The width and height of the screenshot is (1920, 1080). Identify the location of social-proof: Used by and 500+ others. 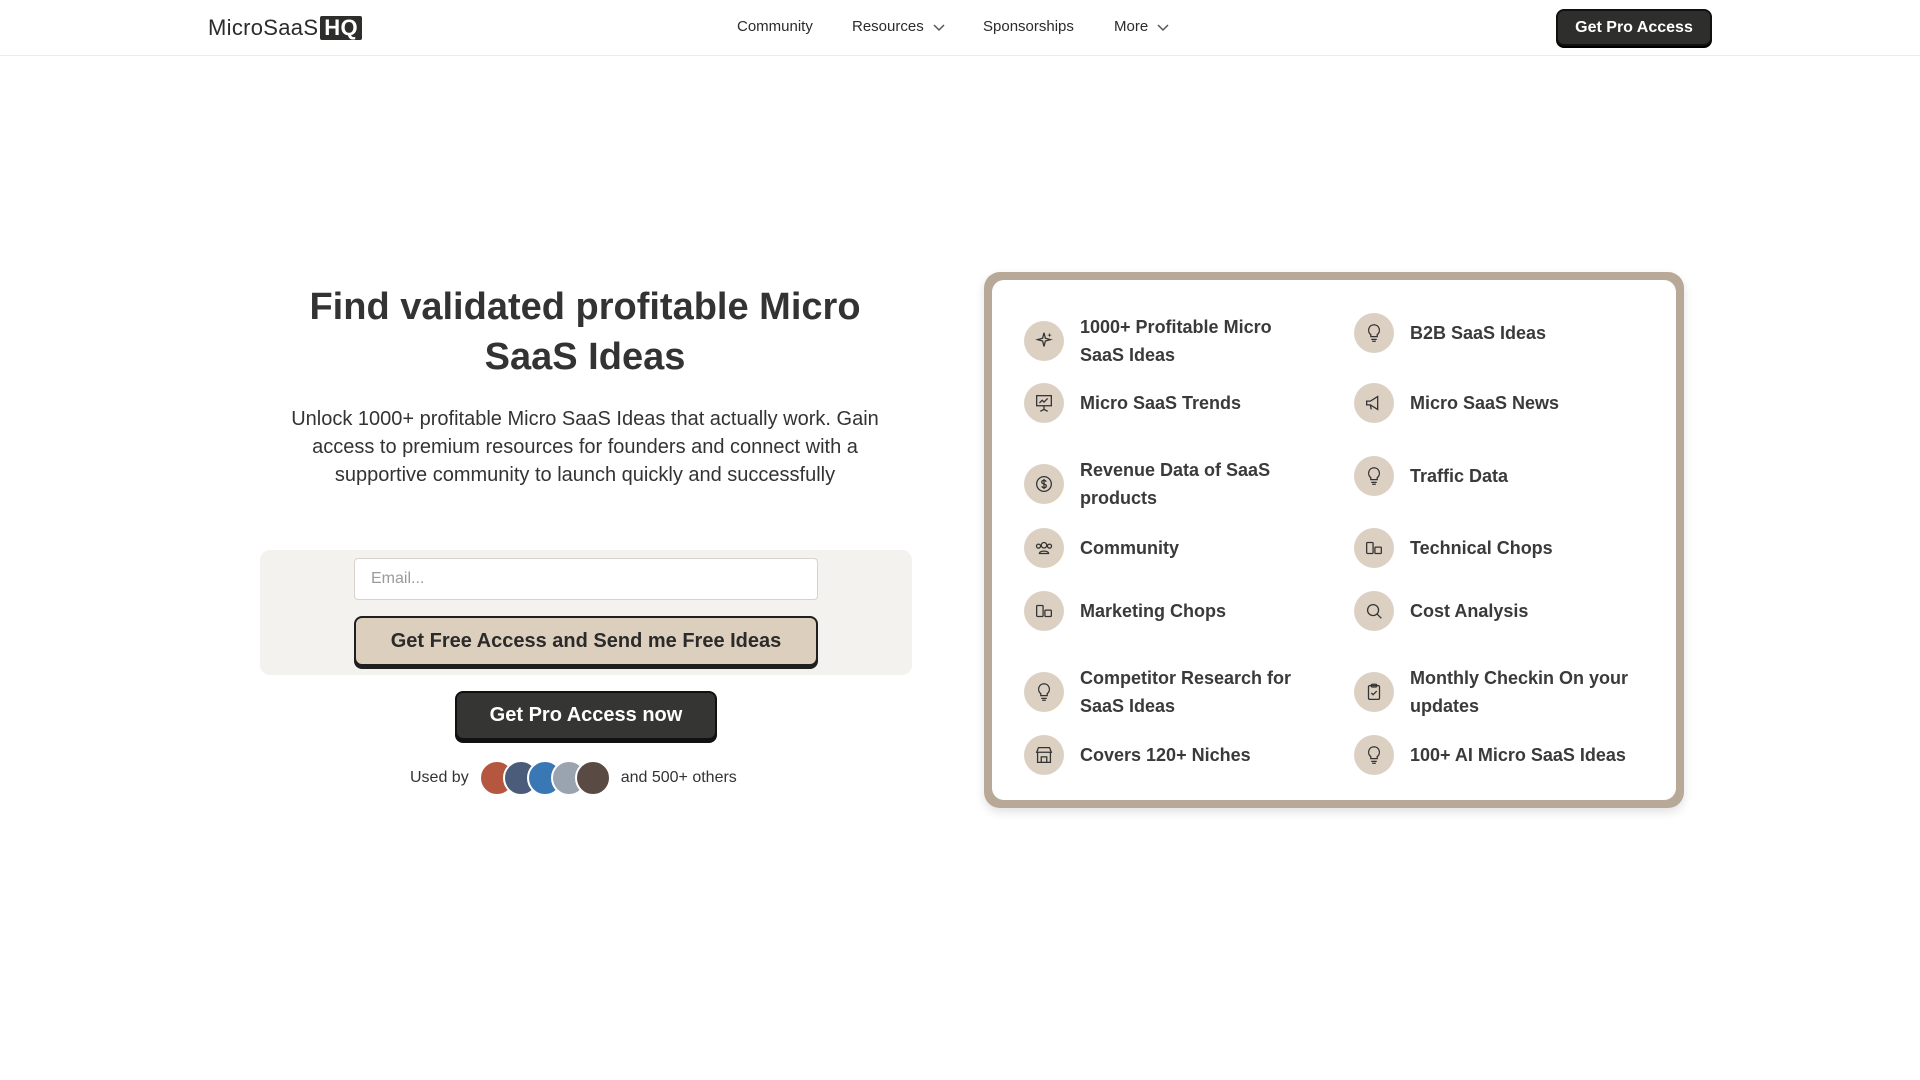
(573, 778).